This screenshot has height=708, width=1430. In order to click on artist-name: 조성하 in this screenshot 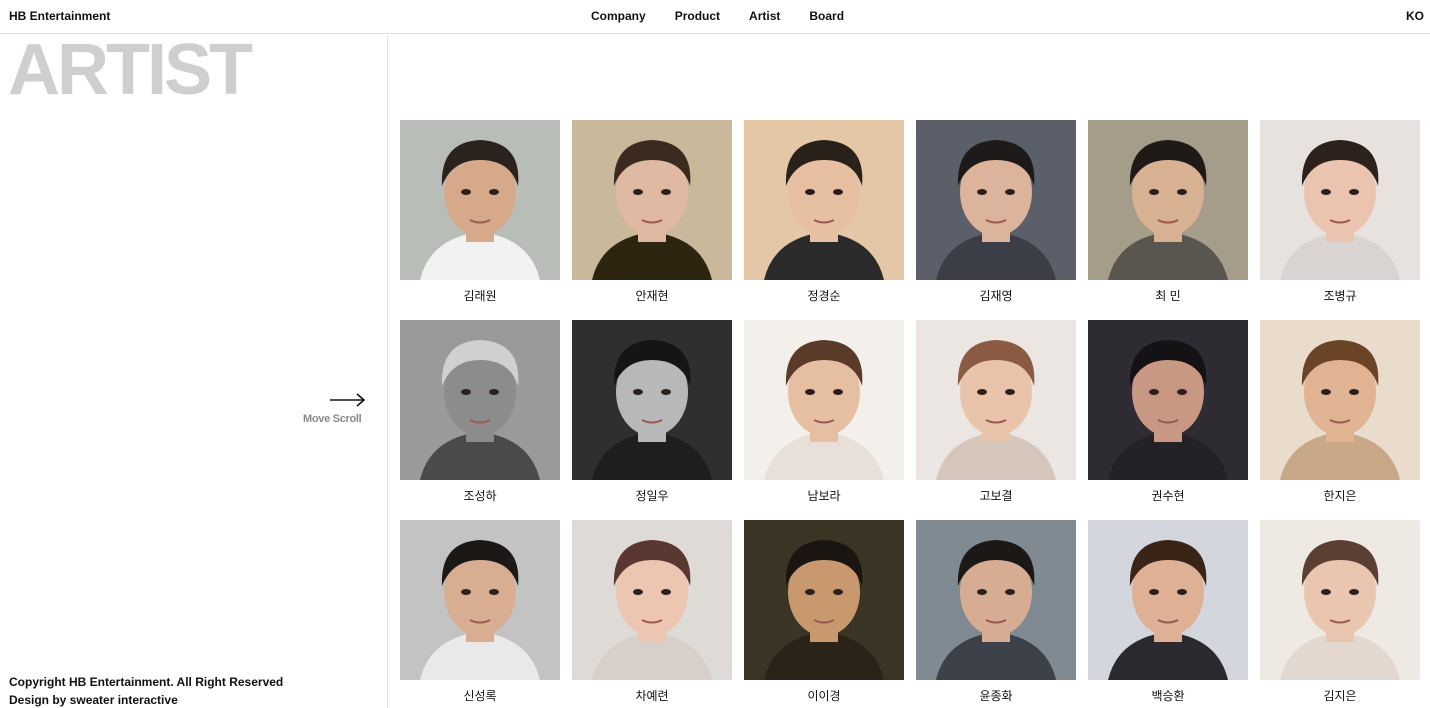, I will do `click(480, 496)`.